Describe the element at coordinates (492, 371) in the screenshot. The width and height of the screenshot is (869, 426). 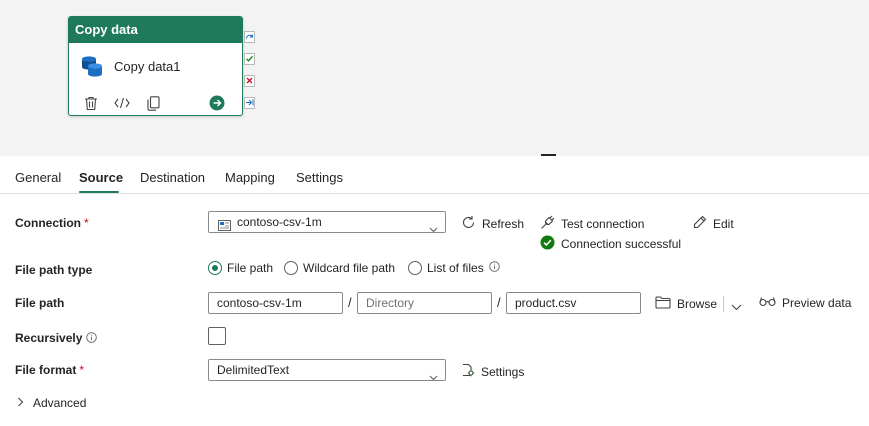
I see `file-format-settings-button: Settings` at that location.